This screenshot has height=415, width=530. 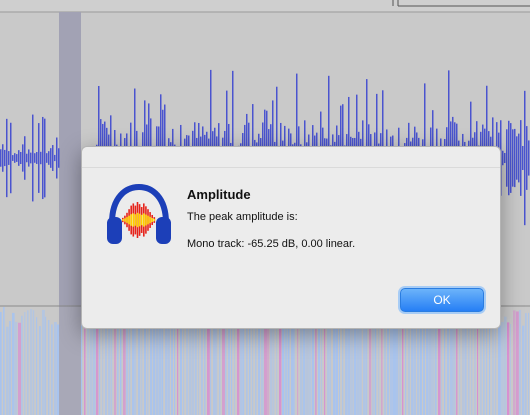 I want to click on dialog-titlebar, so click(x=291, y=157).